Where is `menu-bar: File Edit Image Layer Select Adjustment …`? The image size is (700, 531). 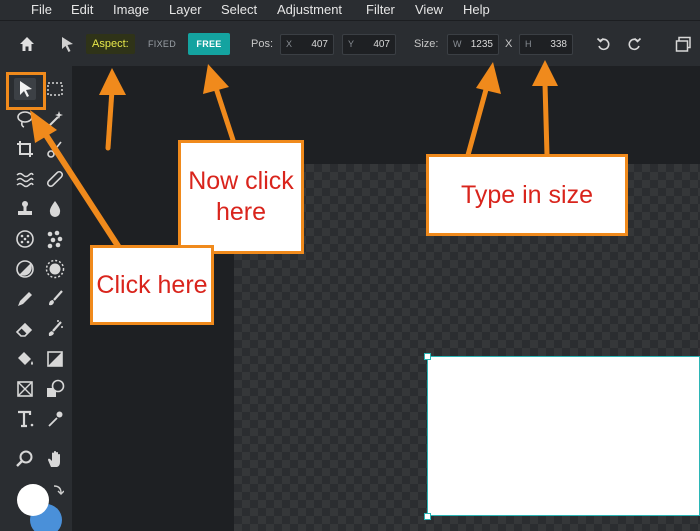 menu-bar: File Edit Image Layer Select Adjustment … is located at coordinates (350, 10).